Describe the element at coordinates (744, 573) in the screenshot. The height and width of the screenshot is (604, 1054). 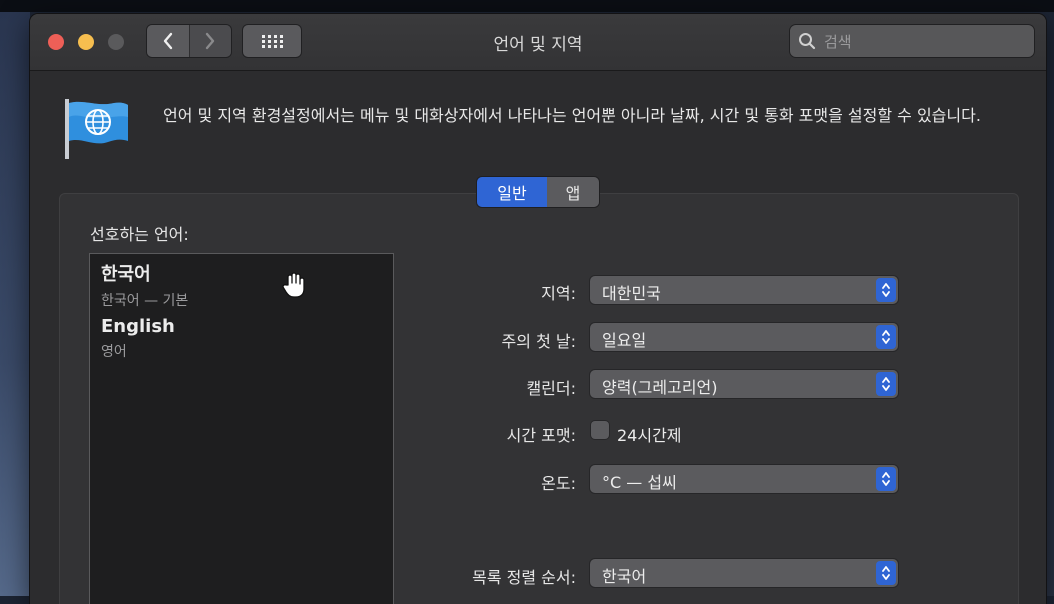
I see `sort-order-popup: 한국어` at that location.